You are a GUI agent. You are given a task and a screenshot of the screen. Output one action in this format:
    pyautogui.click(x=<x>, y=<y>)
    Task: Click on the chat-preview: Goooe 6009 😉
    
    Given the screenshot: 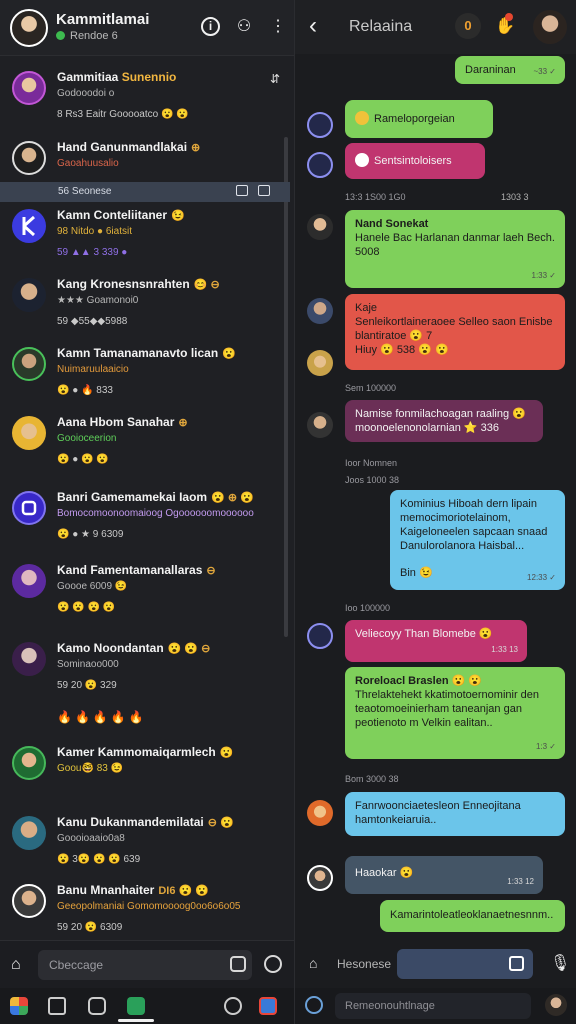 What is the action you would take?
    pyautogui.click(x=92, y=586)
    